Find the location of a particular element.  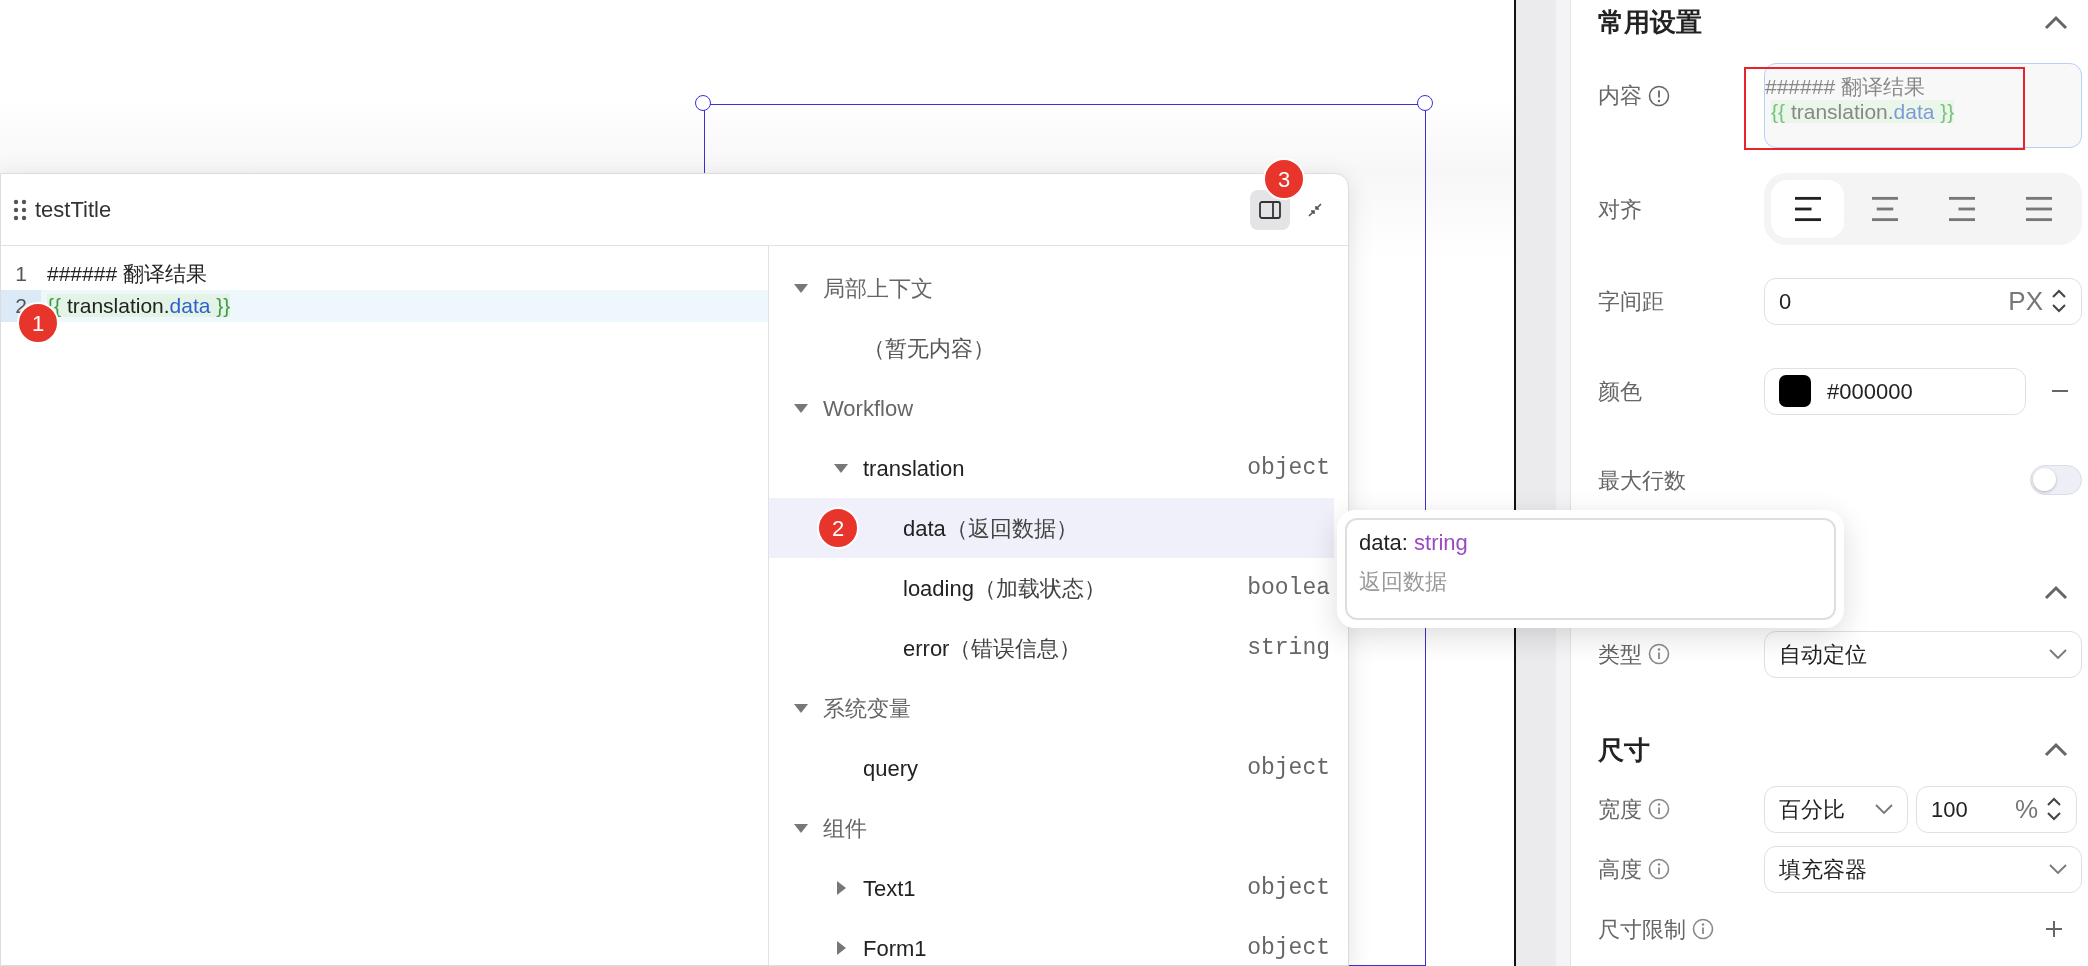

tree-item: Text1 object is located at coordinates (1051, 888).